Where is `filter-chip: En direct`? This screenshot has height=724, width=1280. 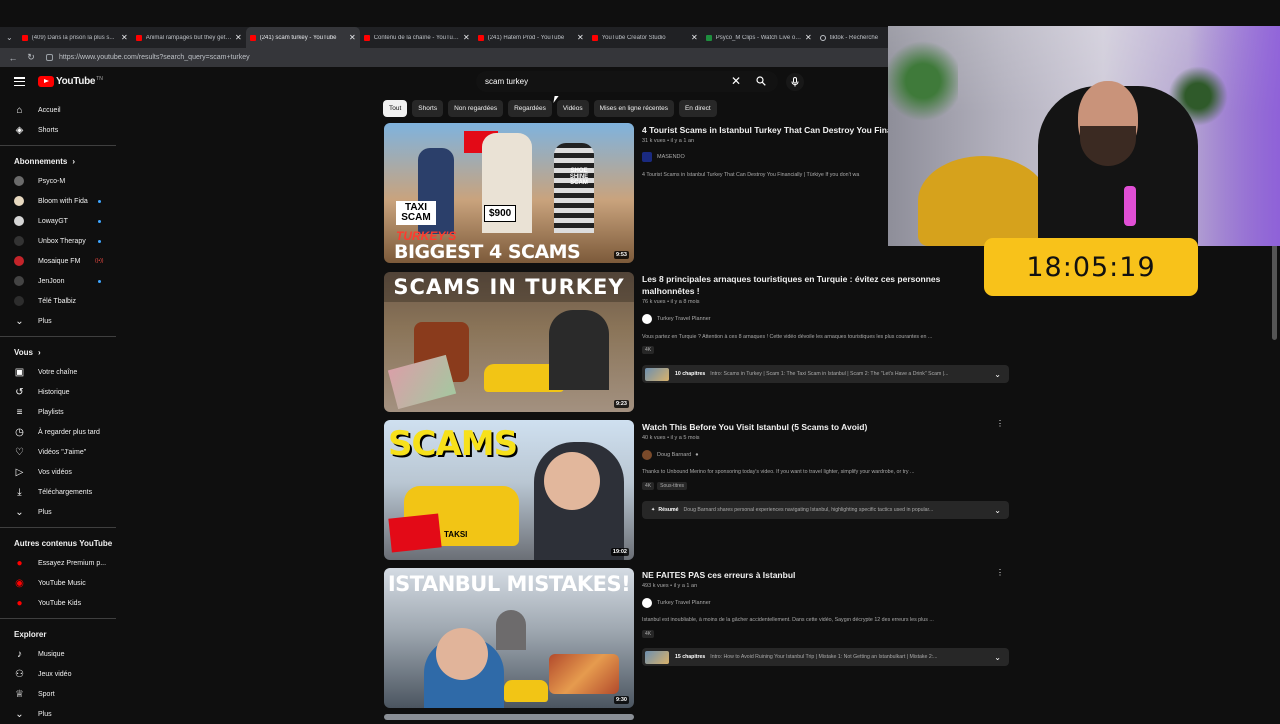 filter-chip: En direct is located at coordinates (697, 108).